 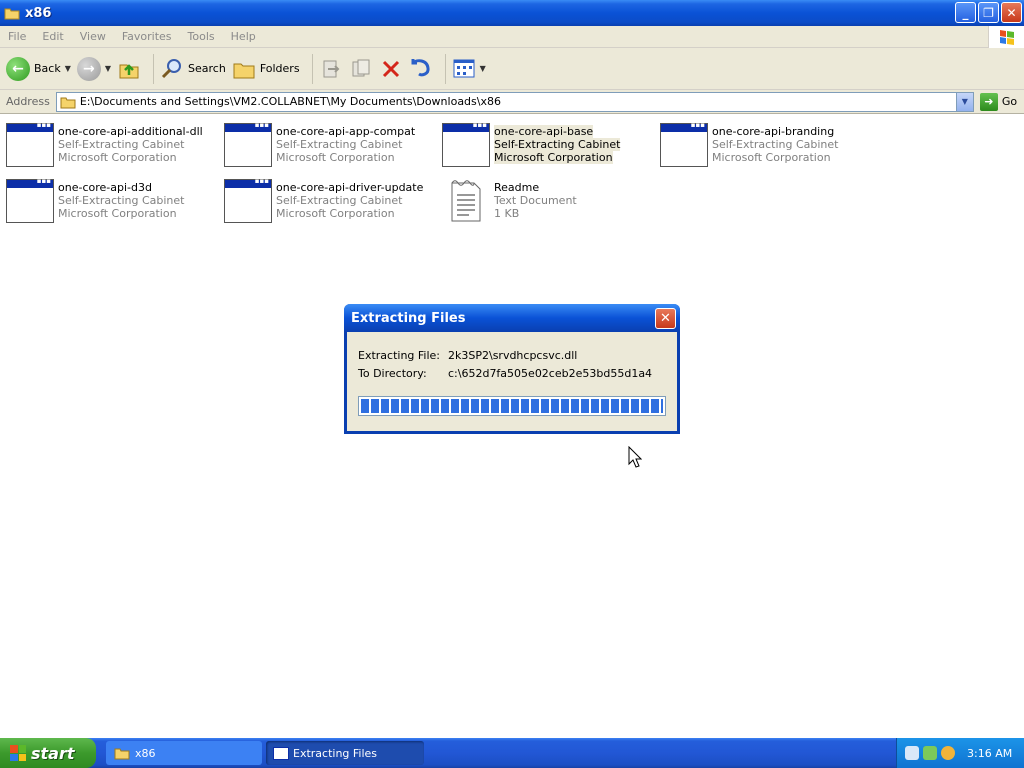 I want to click on dialog-close-button: ✕, so click(x=665, y=318).